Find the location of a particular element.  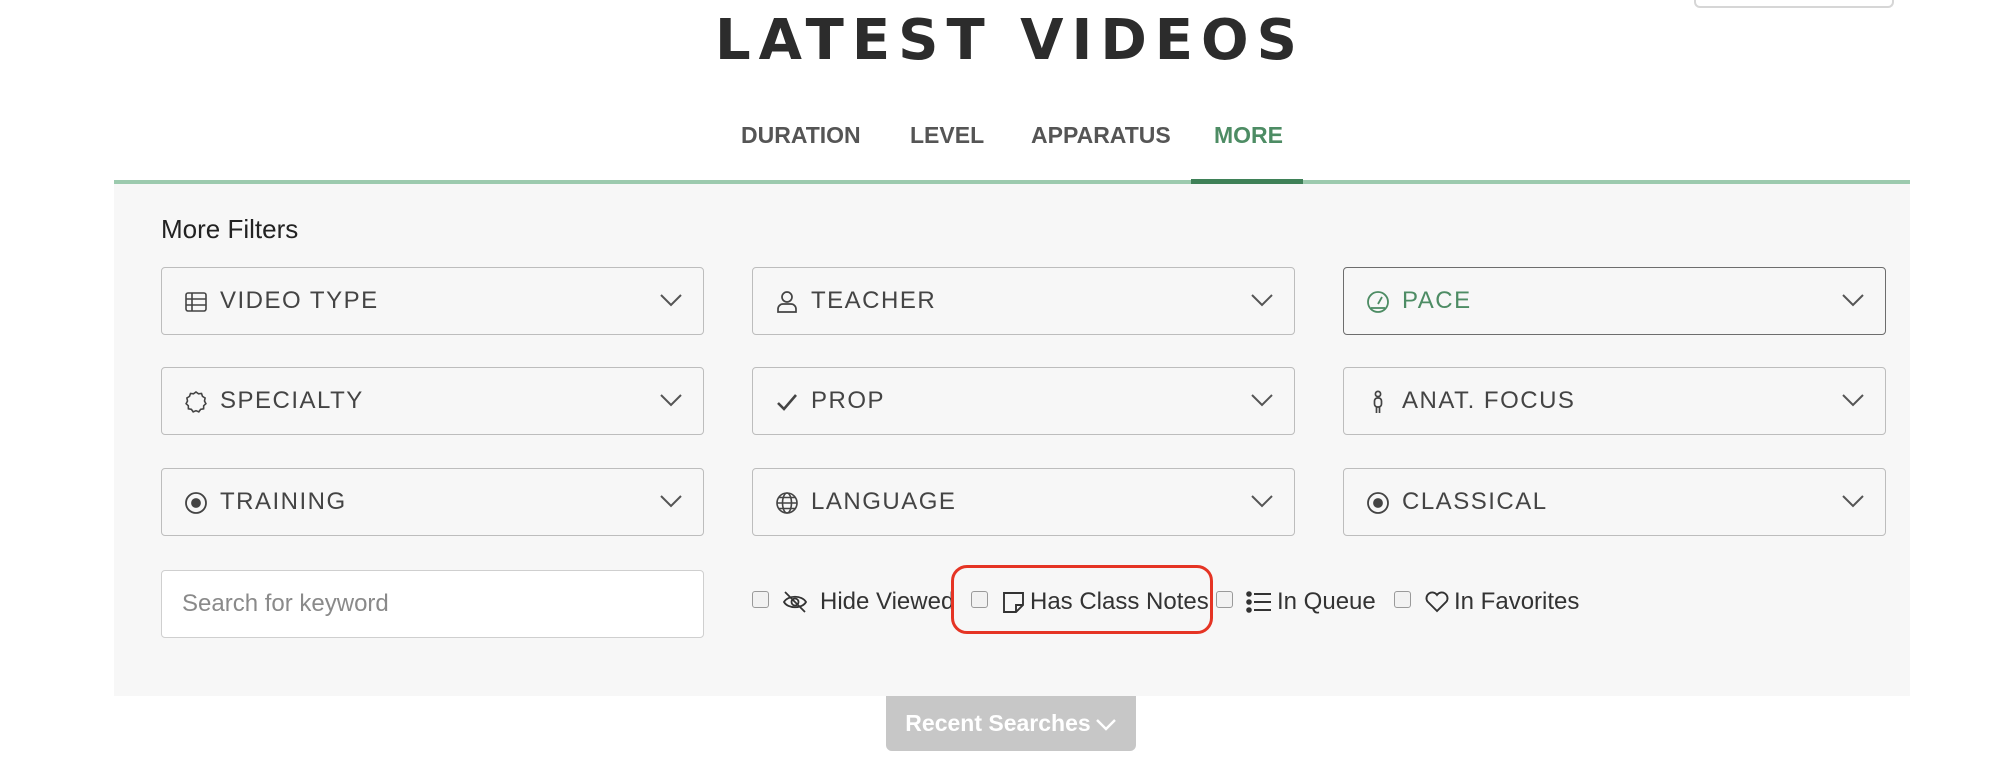

dropdown-label: ANAT. FOCUS is located at coordinates (1489, 400).